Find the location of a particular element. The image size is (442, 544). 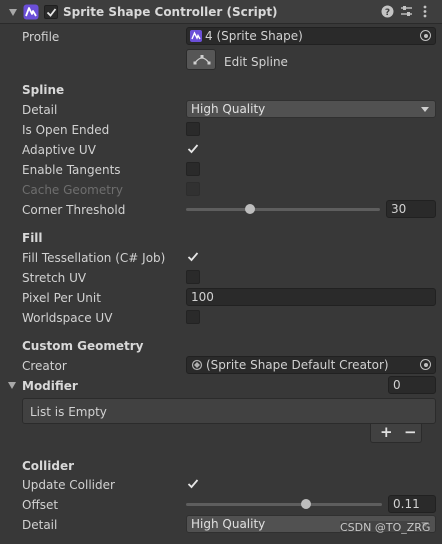

component-header: Sprite Shape Controller (Script) ? is located at coordinates (221, 12).